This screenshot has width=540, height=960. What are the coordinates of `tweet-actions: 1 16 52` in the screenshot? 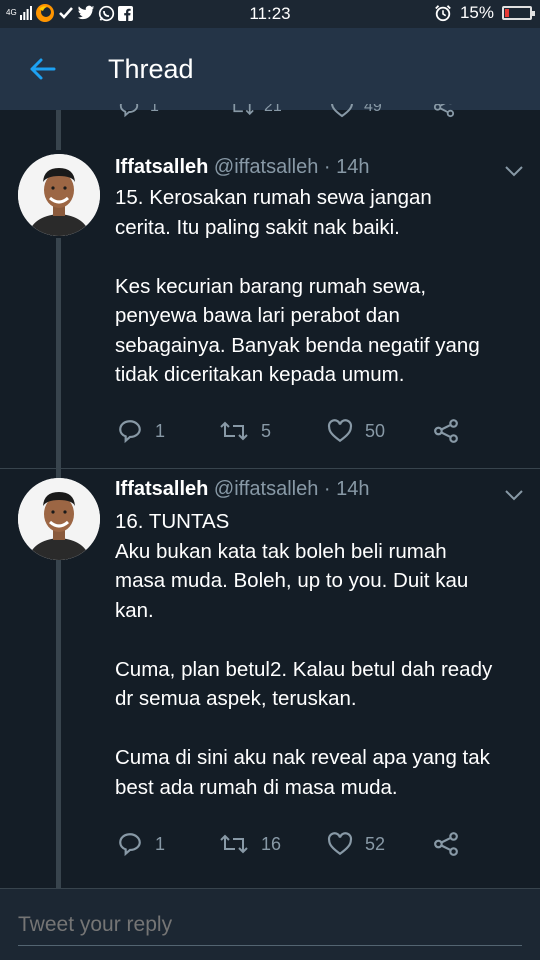 It's located at (295, 844).